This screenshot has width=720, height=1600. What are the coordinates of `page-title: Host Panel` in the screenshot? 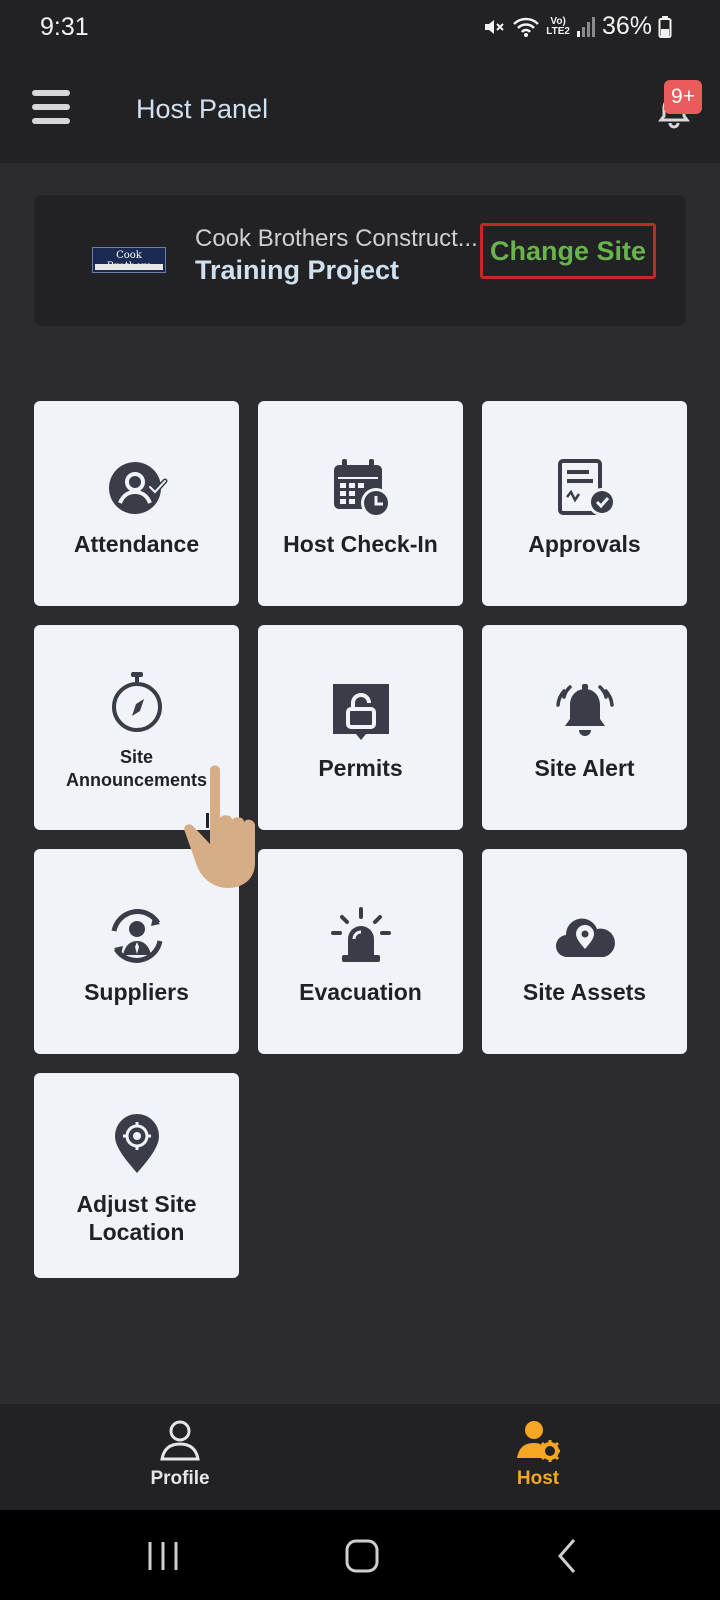 It's located at (202, 109).